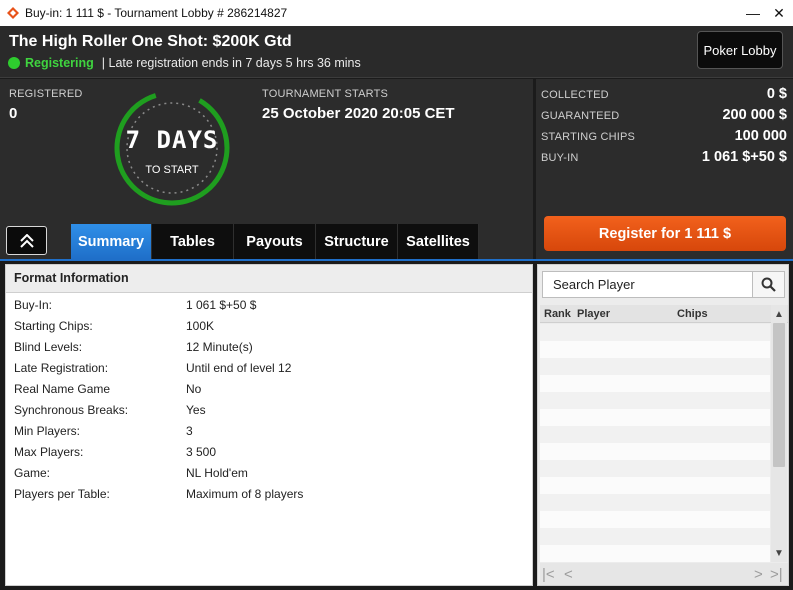 This screenshot has height=590, width=793. Describe the element at coordinates (647, 284) in the screenshot. I see `search-player-input: Search Player` at that location.